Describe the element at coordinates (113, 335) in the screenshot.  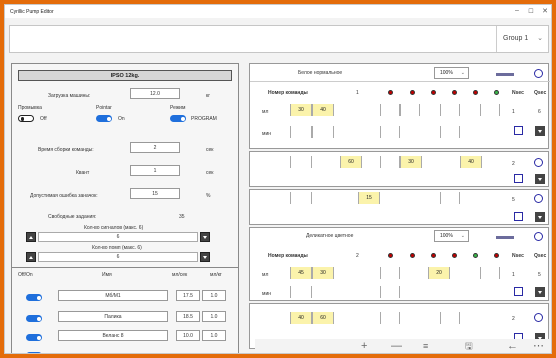
I see `pump-name: Веланс 8` at that location.